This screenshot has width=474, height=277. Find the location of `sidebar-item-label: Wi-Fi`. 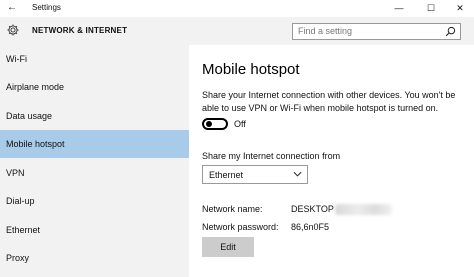

sidebar-item-label: Wi-Fi is located at coordinates (16, 59).